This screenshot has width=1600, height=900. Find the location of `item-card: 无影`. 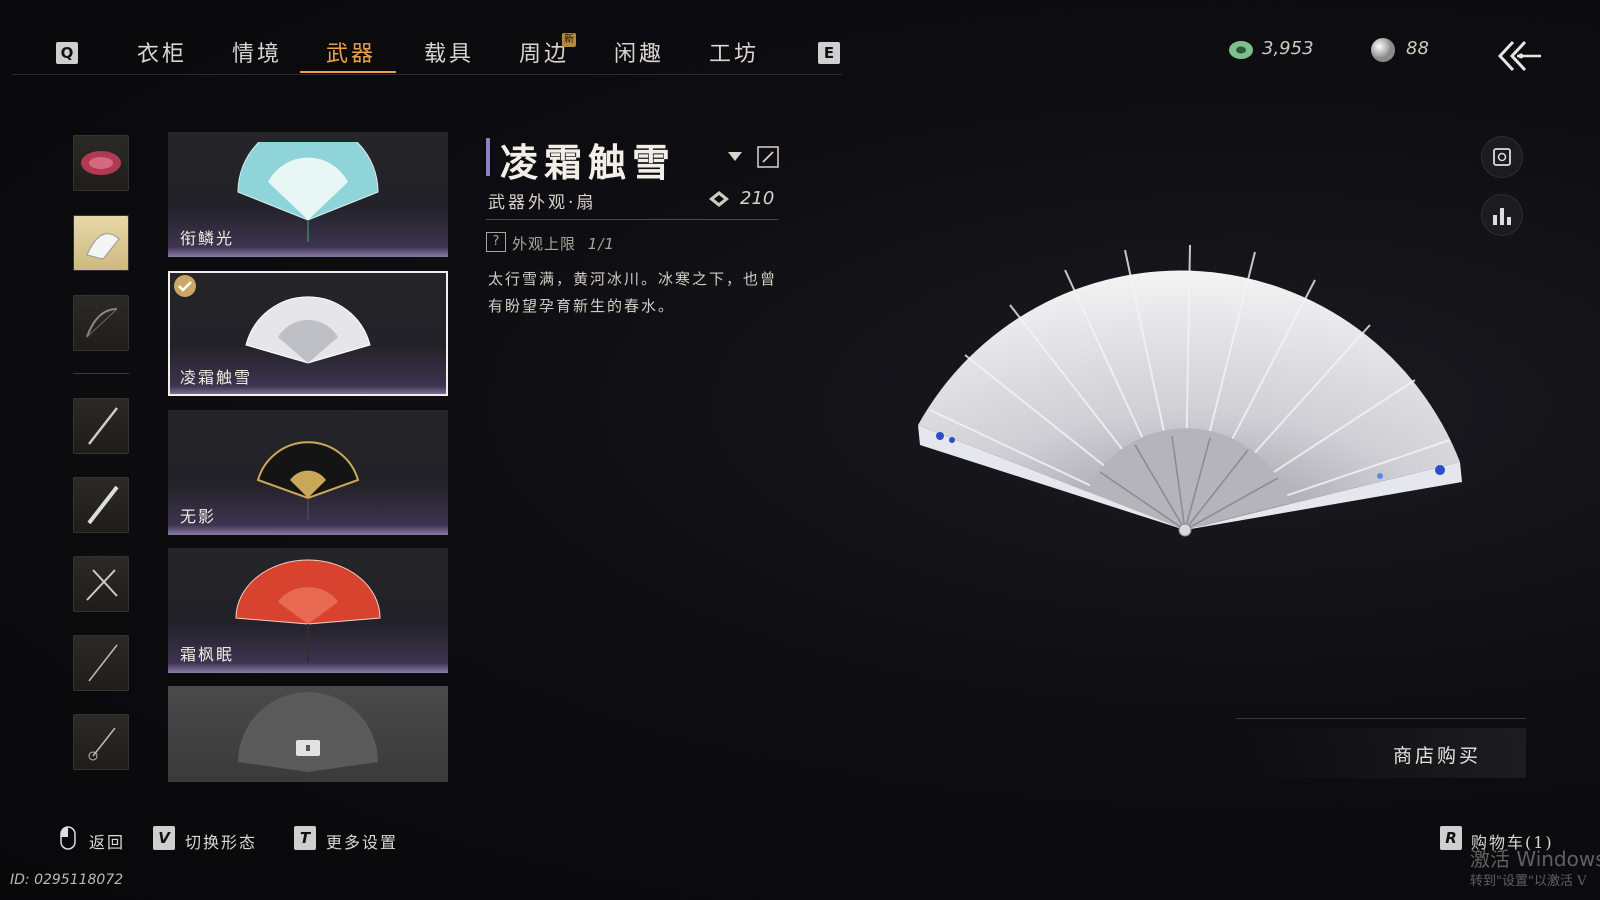

item-card: 无影 is located at coordinates (308, 472).